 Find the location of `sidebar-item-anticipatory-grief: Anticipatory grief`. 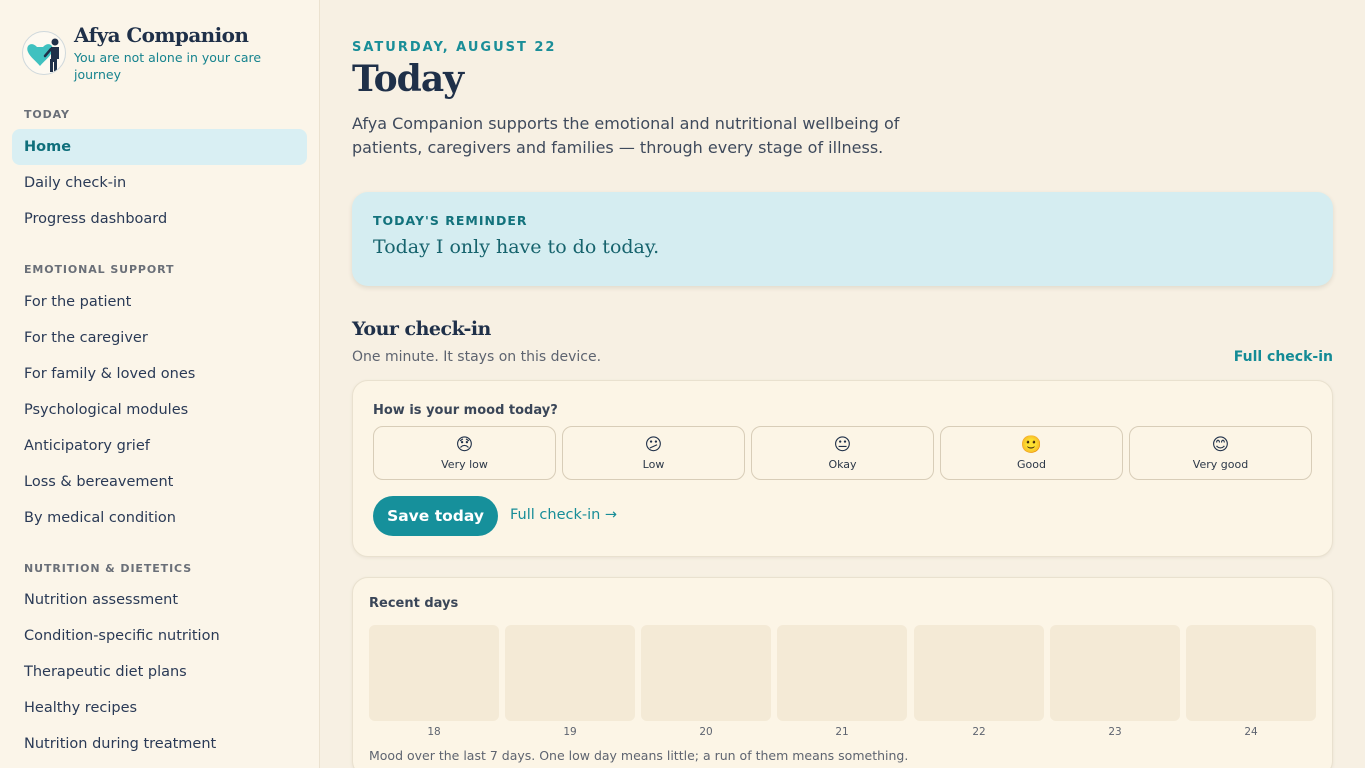

sidebar-item-anticipatory-grief: Anticipatory grief is located at coordinates (159, 446).